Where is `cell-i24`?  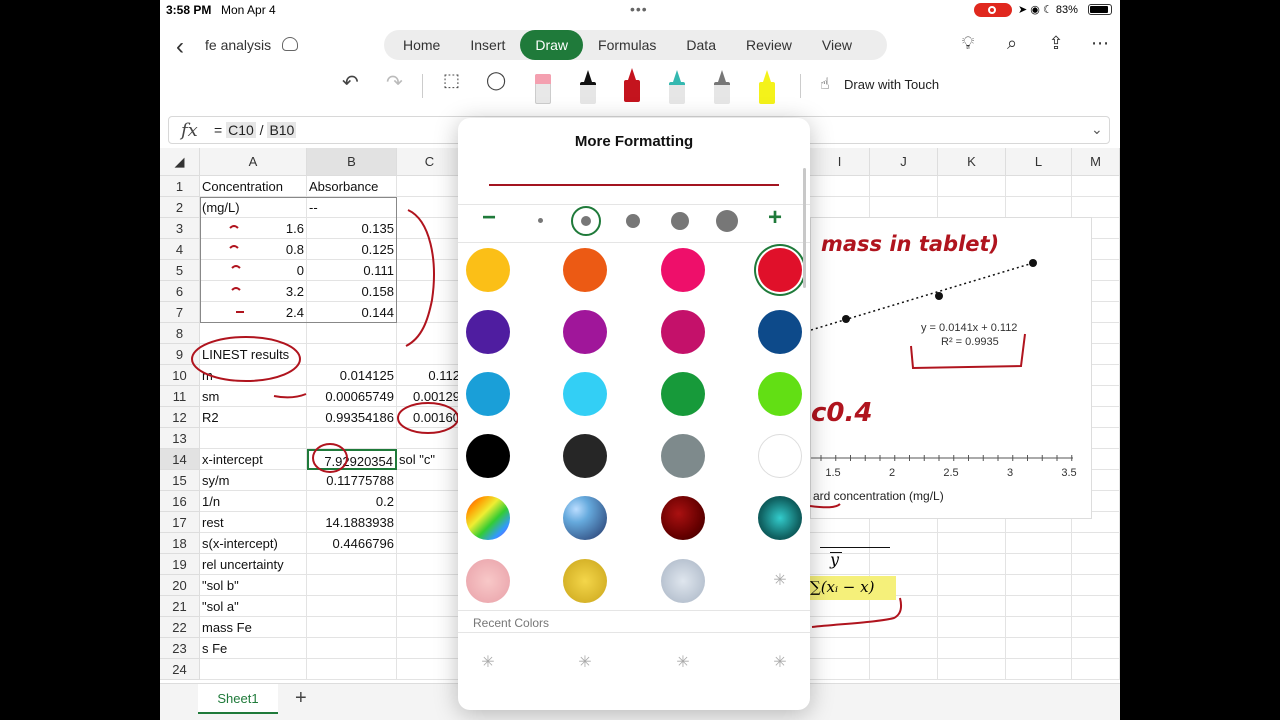
cell-i24 is located at coordinates (840, 669).